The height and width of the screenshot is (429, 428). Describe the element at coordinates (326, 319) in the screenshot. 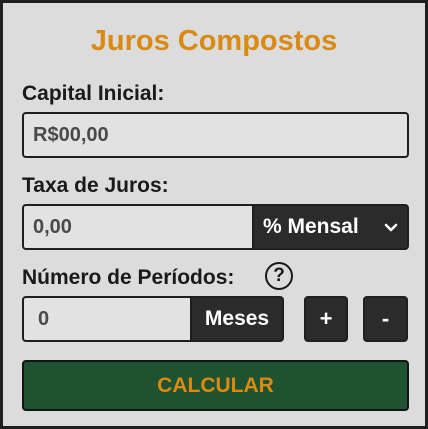

I see `increment-button: +` at that location.